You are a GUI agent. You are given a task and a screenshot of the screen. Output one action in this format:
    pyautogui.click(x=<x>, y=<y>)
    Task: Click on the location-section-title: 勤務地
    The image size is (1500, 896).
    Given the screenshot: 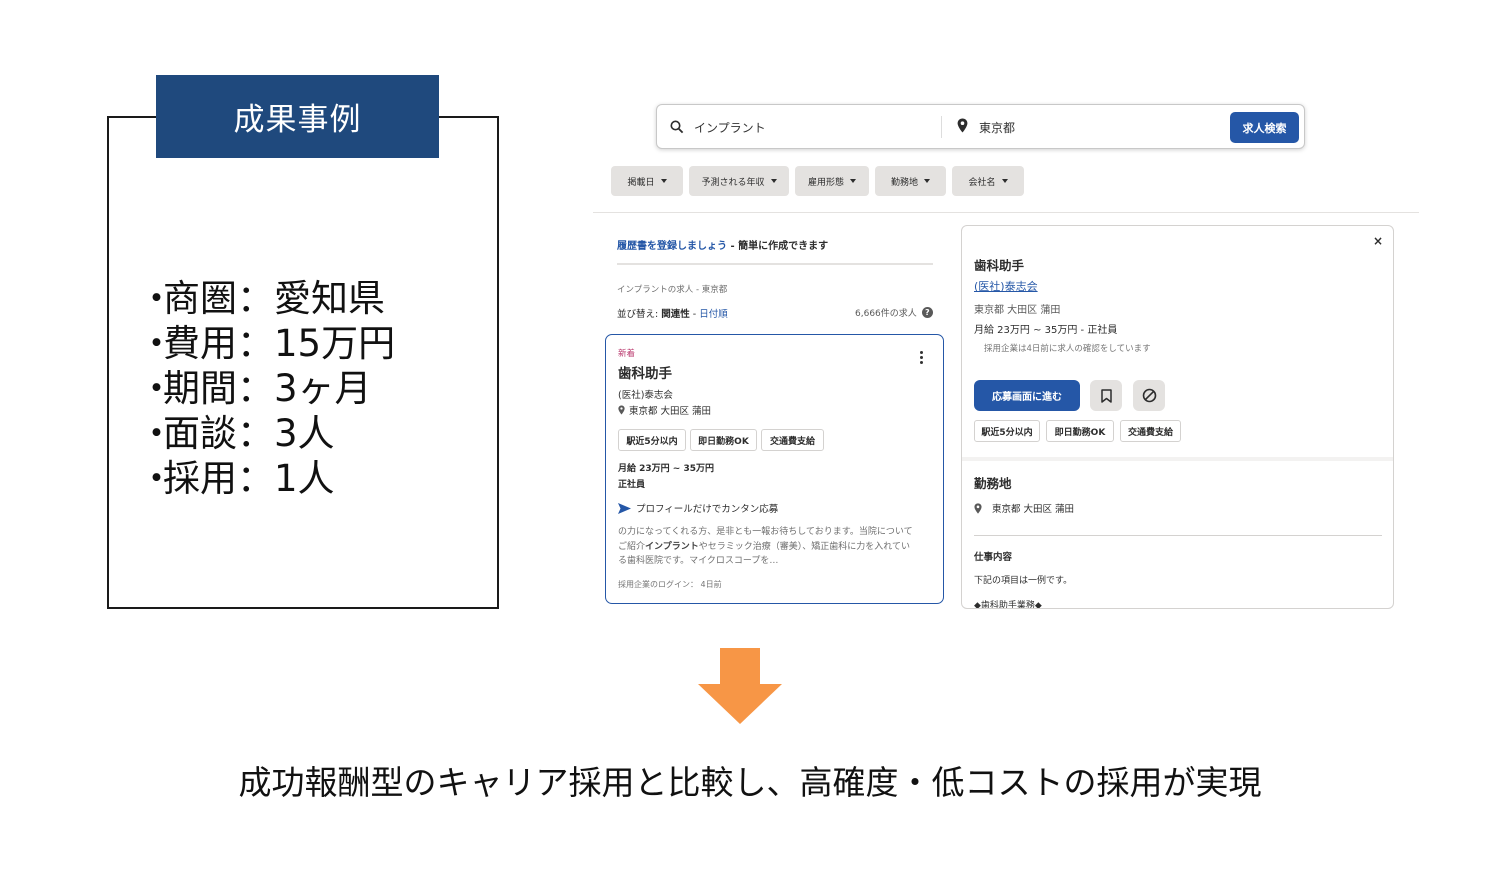 What is the action you would take?
    pyautogui.click(x=993, y=483)
    